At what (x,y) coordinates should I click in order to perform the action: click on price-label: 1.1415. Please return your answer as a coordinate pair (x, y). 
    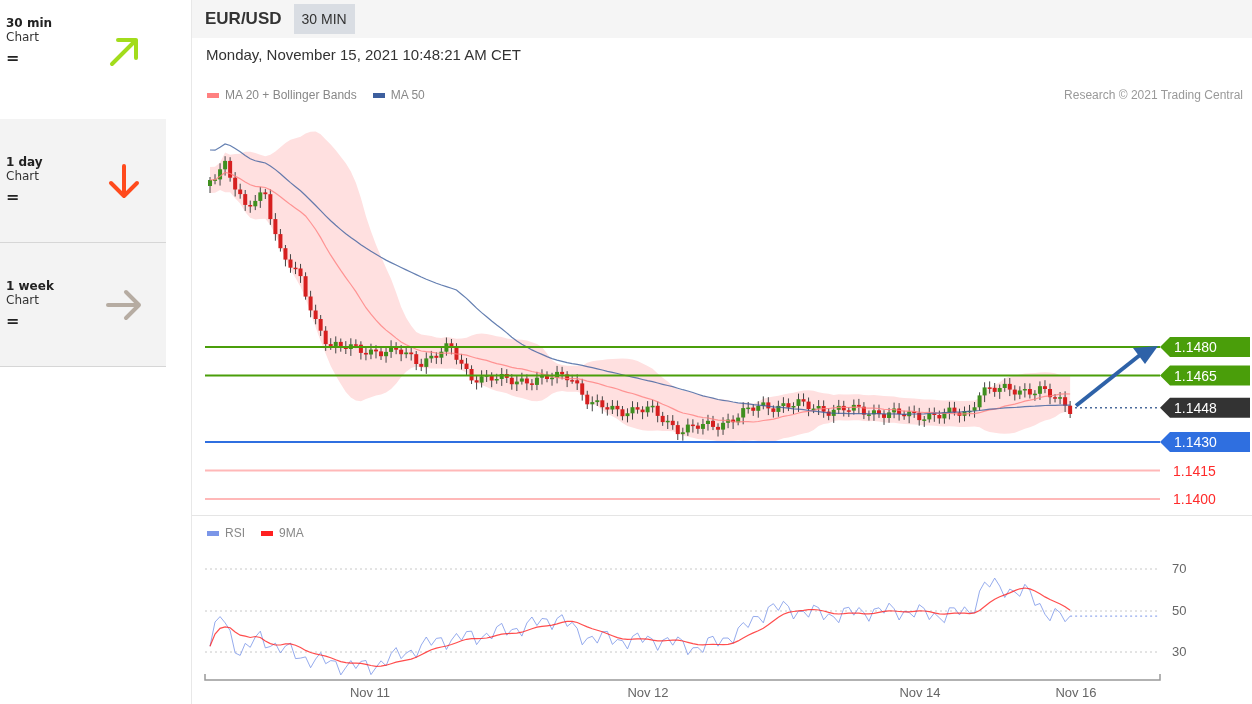
    Looking at the image, I should click on (1194, 470).